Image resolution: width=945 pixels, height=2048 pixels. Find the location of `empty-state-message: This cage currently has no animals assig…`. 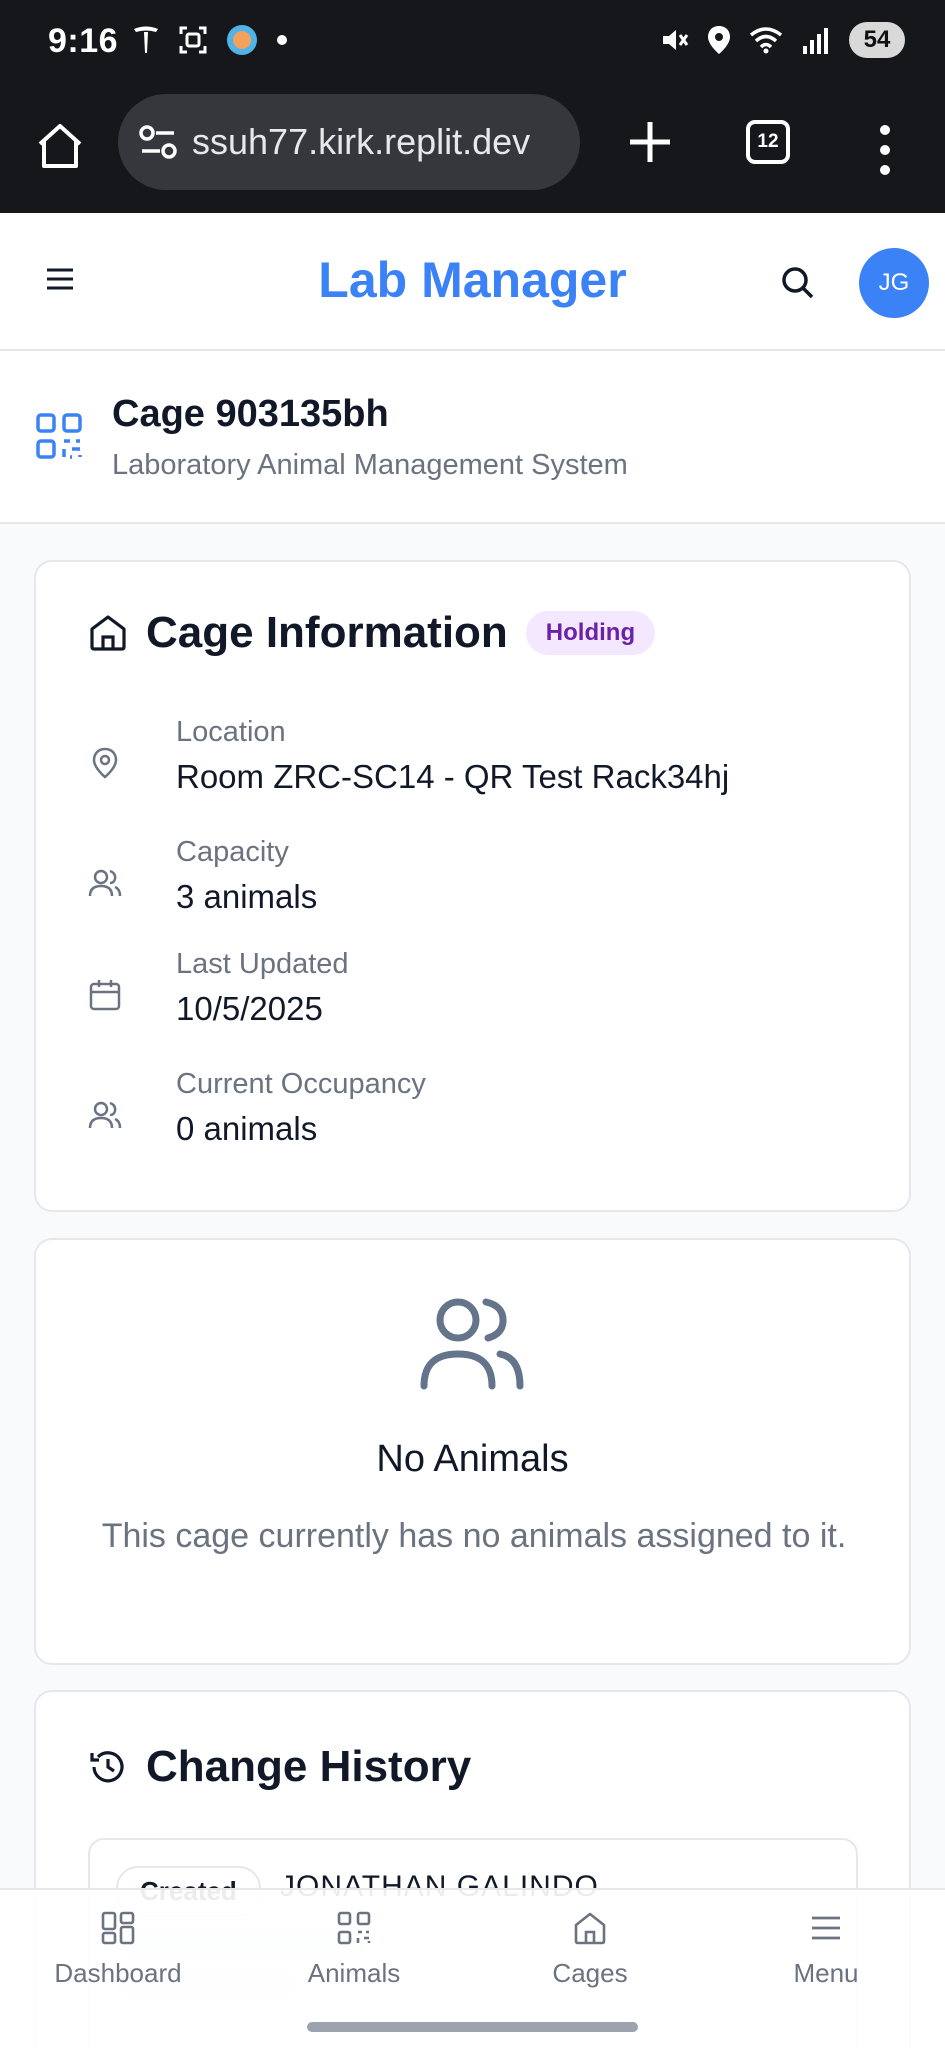

empty-state-message: This cage currently has no animals assig… is located at coordinates (474, 1536).